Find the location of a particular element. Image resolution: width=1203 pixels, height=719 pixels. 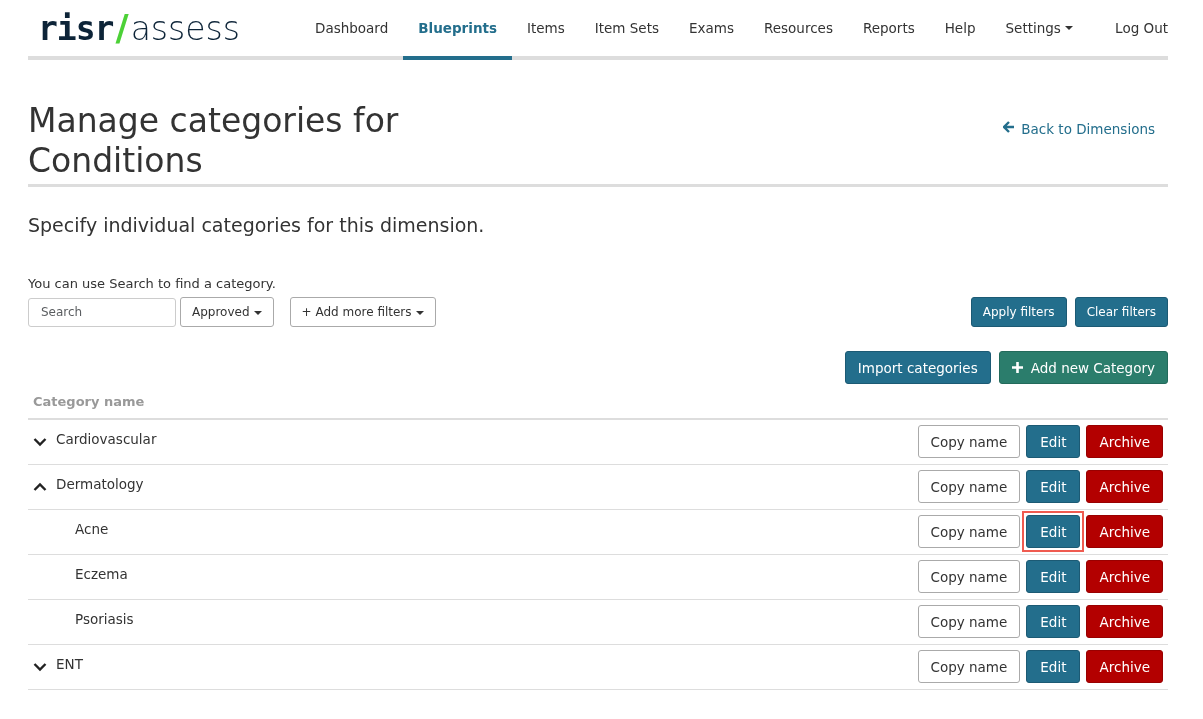

logo-text: assess is located at coordinates (185, 28).